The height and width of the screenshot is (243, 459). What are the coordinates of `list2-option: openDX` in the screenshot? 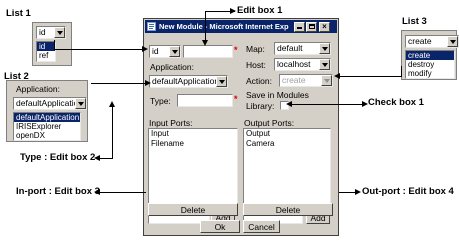 It's located at (47, 135).